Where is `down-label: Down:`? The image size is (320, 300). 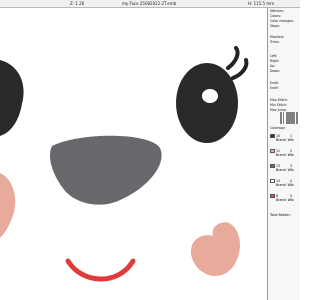 down-label: Down: is located at coordinates (275, 71).